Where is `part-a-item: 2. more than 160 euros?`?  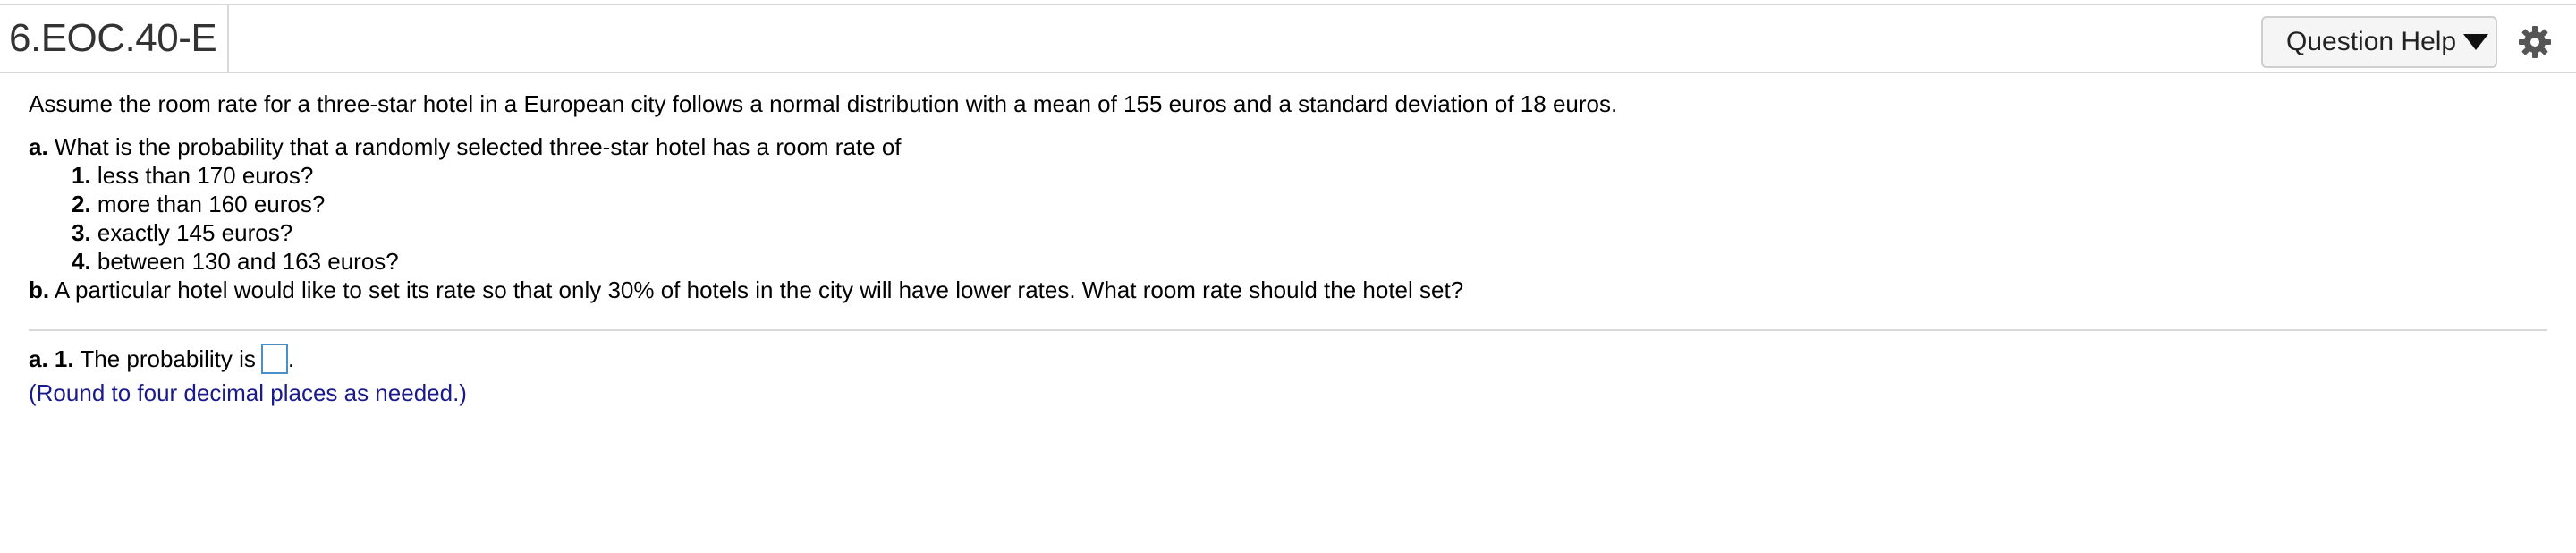 part-a-item: 2. more than 160 euros? is located at coordinates (1281, 204).